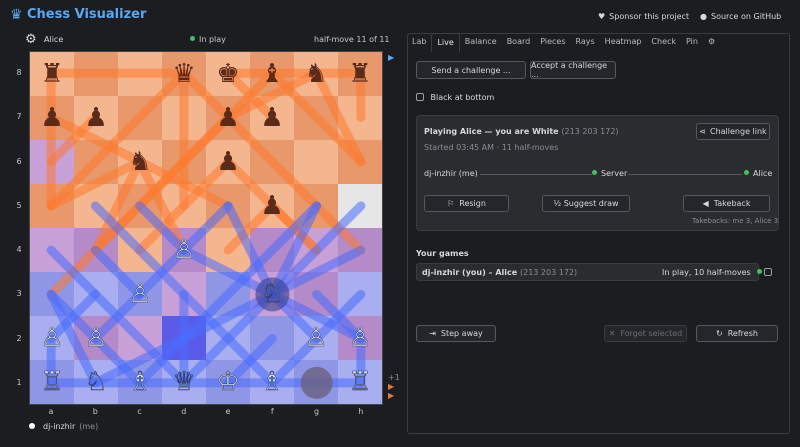 This screenshot has width=800, height=447. Describe the element at coordinates (316, 118) in the screenshot. I see `square-g7` at that location.